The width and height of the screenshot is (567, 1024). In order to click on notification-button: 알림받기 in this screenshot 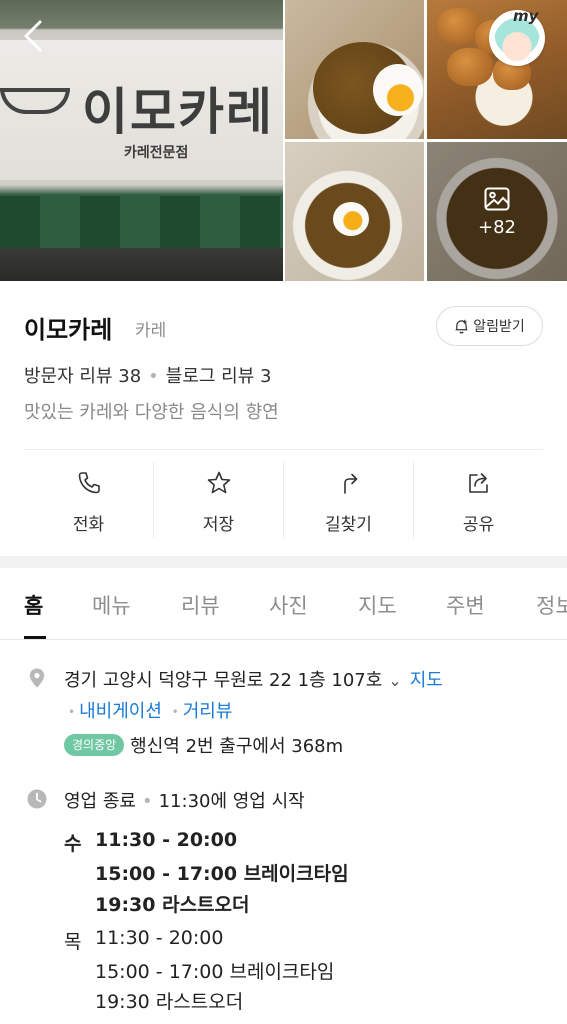, I will do `click(489, 326)`.